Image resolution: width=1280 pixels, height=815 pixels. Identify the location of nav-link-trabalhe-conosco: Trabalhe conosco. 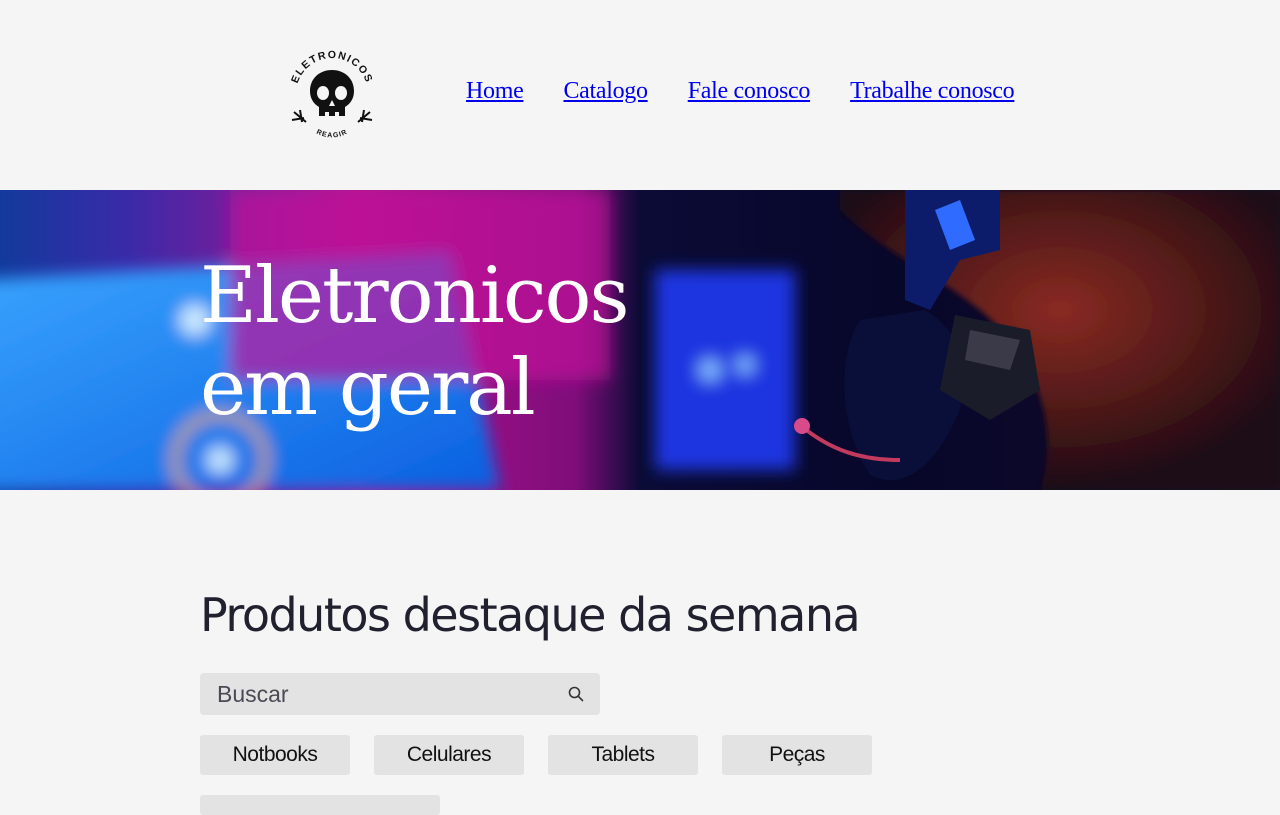
(932, 91).